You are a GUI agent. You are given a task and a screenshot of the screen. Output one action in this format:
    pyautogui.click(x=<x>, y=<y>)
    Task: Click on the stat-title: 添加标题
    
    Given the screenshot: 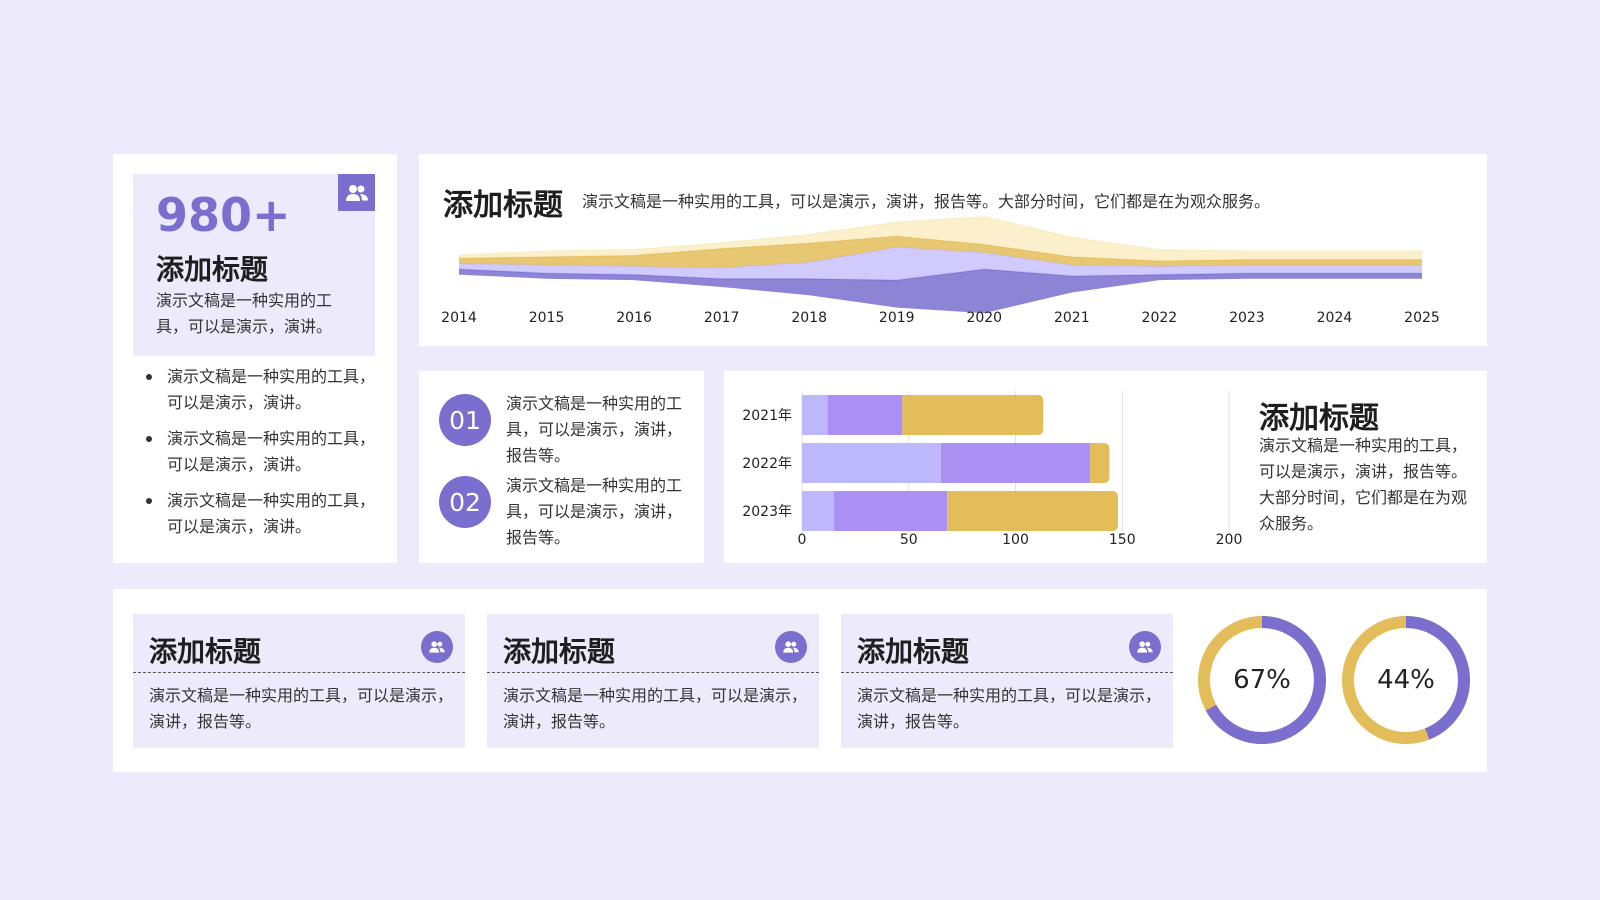 What is the action you would take?
    pyautogui.click(x=212, y=269)
    